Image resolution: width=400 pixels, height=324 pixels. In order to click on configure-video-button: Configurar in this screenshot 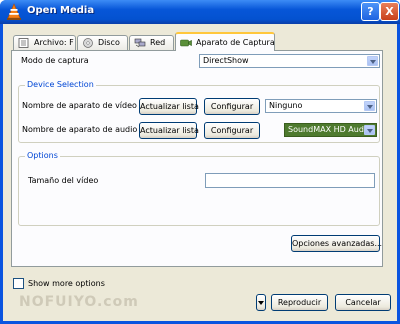, I will do `click(232, 106)`.